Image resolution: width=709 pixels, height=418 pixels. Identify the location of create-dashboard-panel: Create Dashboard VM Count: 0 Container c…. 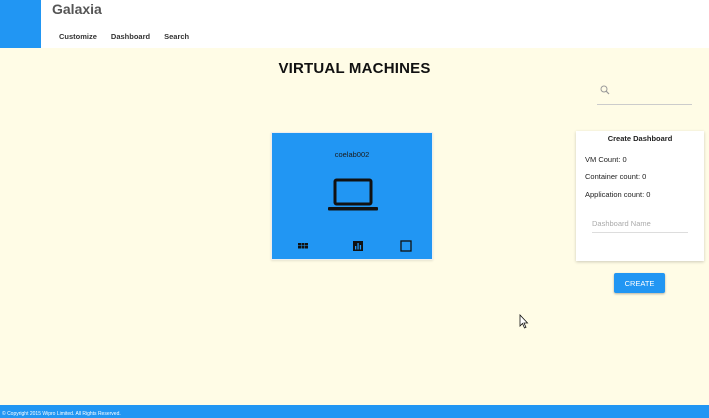
(640, 196).